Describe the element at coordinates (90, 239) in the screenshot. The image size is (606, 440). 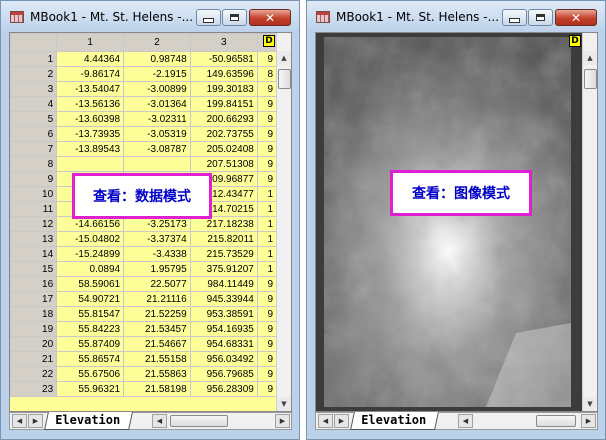
I see `cell-col1: -15.04802` at that location.